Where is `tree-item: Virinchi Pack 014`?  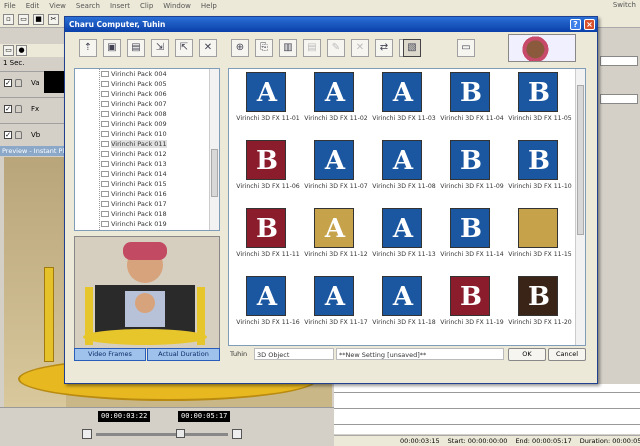
tree-item: Virinchi Pack 014 is located at coordinates (147, 174).